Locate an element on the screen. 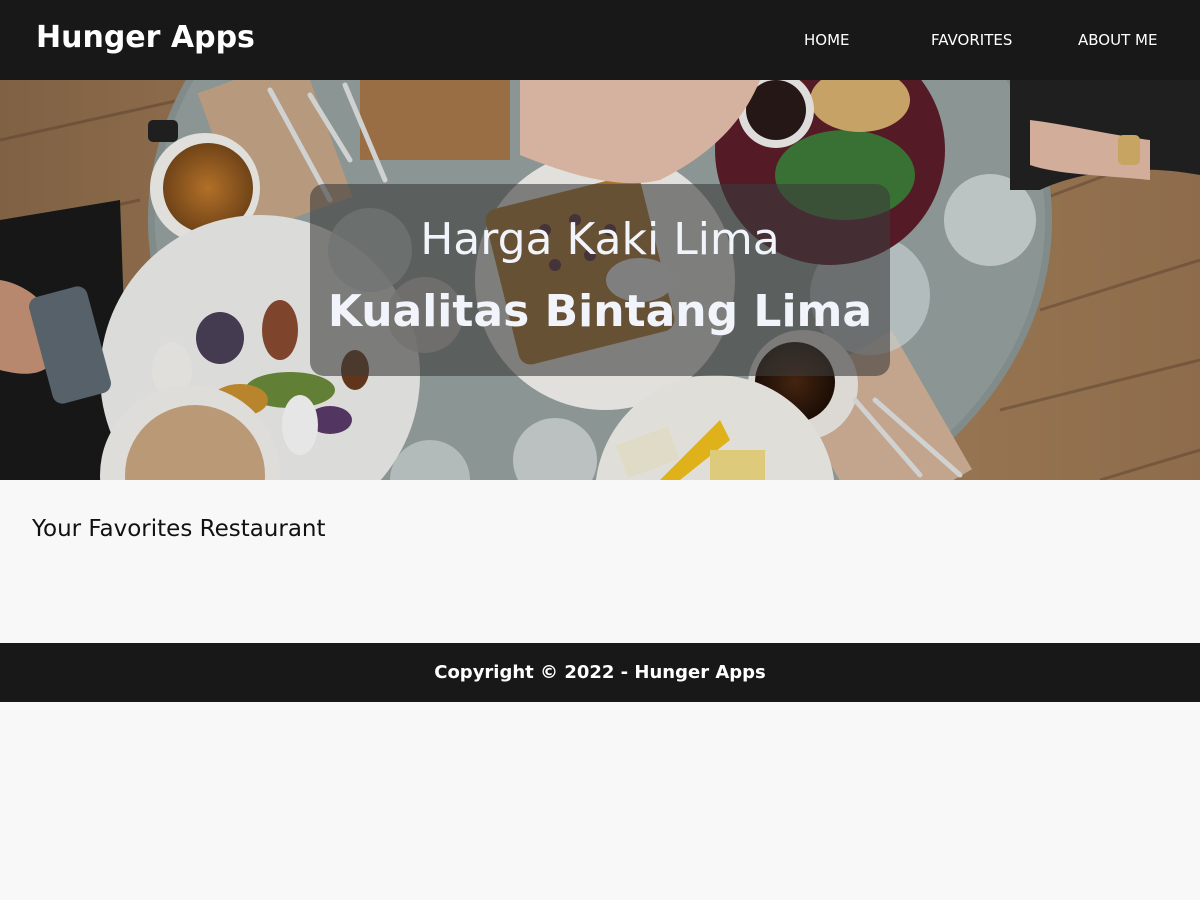 This screenshot has height=900, width=1200. nav-home-link: HOME is located at coordinates (827, 40).